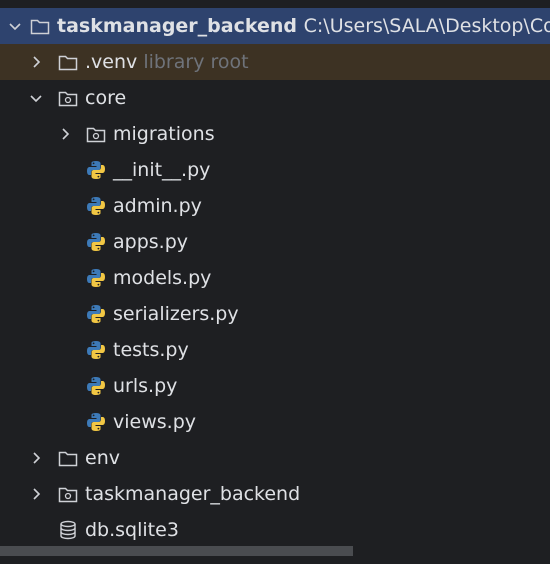  What do you see at coordinates (275, 134) in the screenshot?
I see `tree-row-migrations: migrations` at bounding box center [275, 134].